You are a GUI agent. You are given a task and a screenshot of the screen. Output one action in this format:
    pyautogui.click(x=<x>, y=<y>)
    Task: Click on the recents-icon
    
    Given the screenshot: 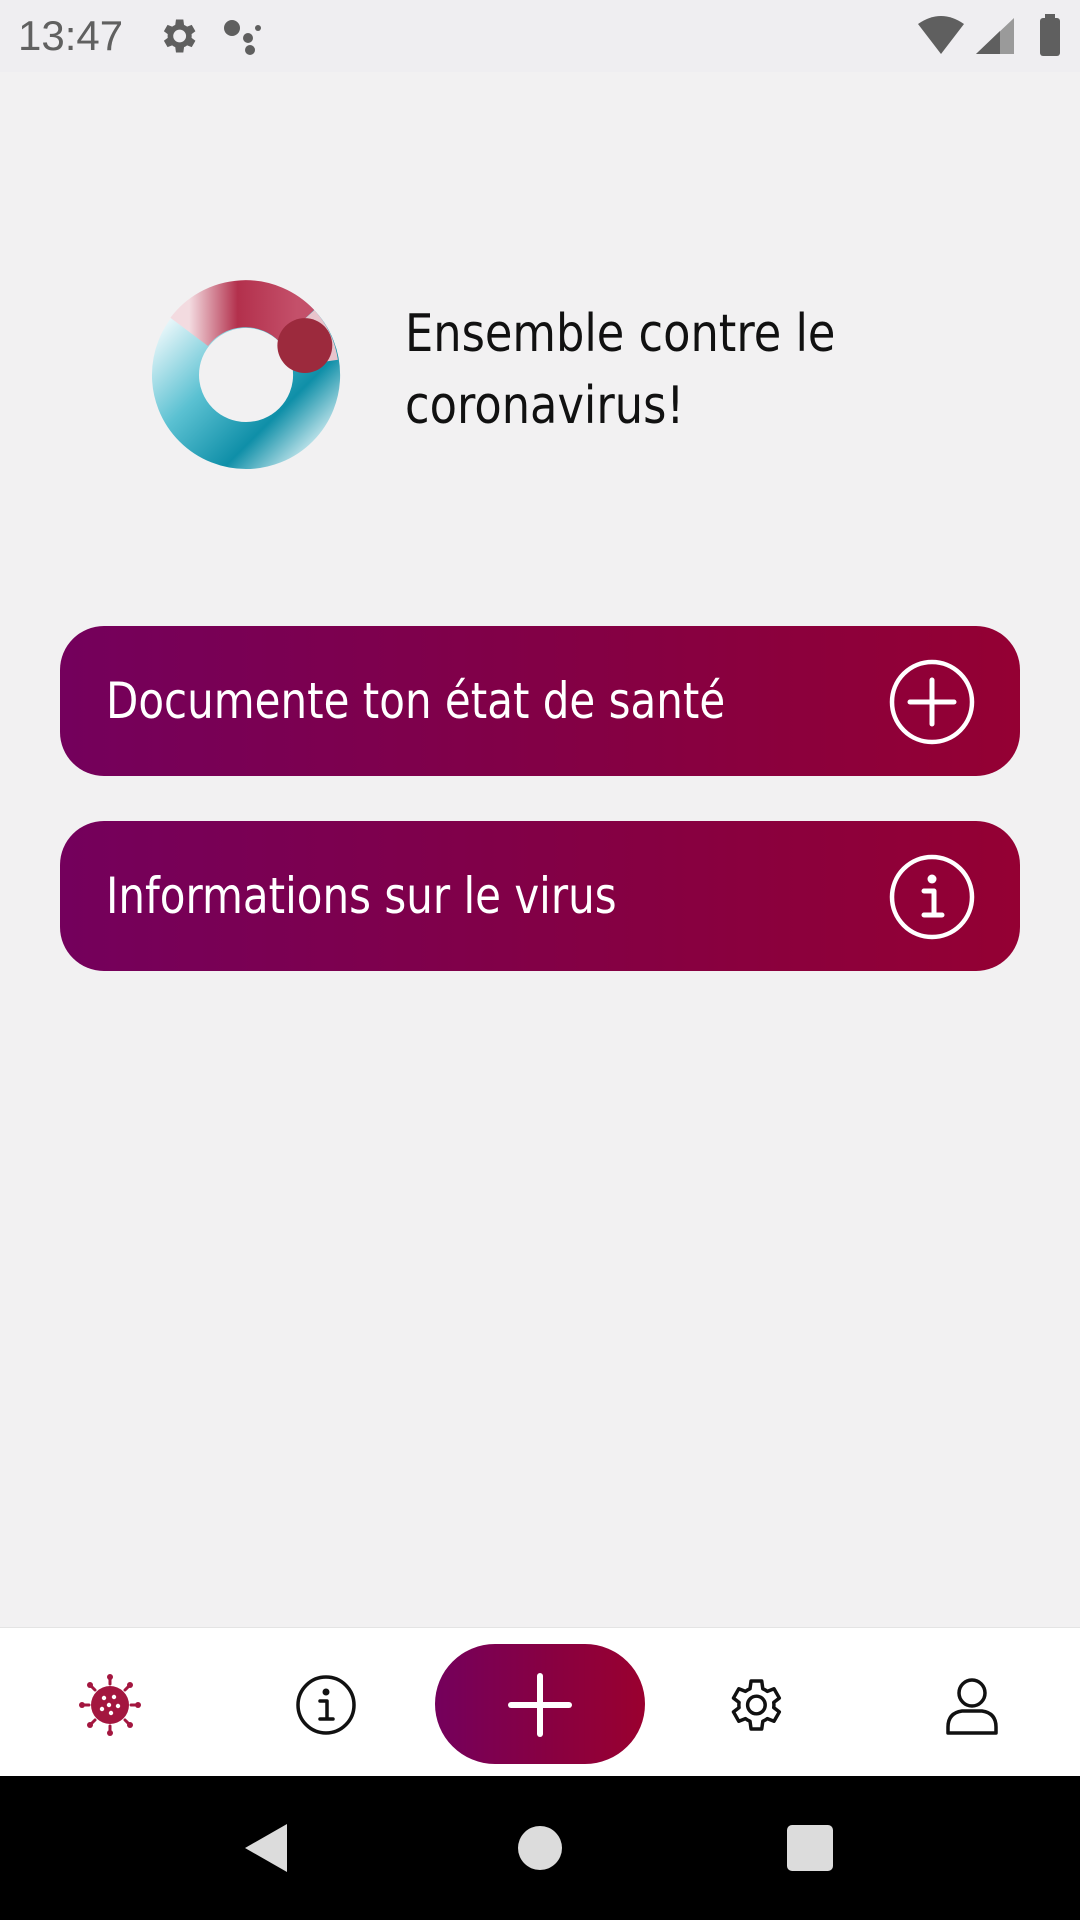 What is the action you would take?
    pyautogui.click(x=810, y=1848)
    